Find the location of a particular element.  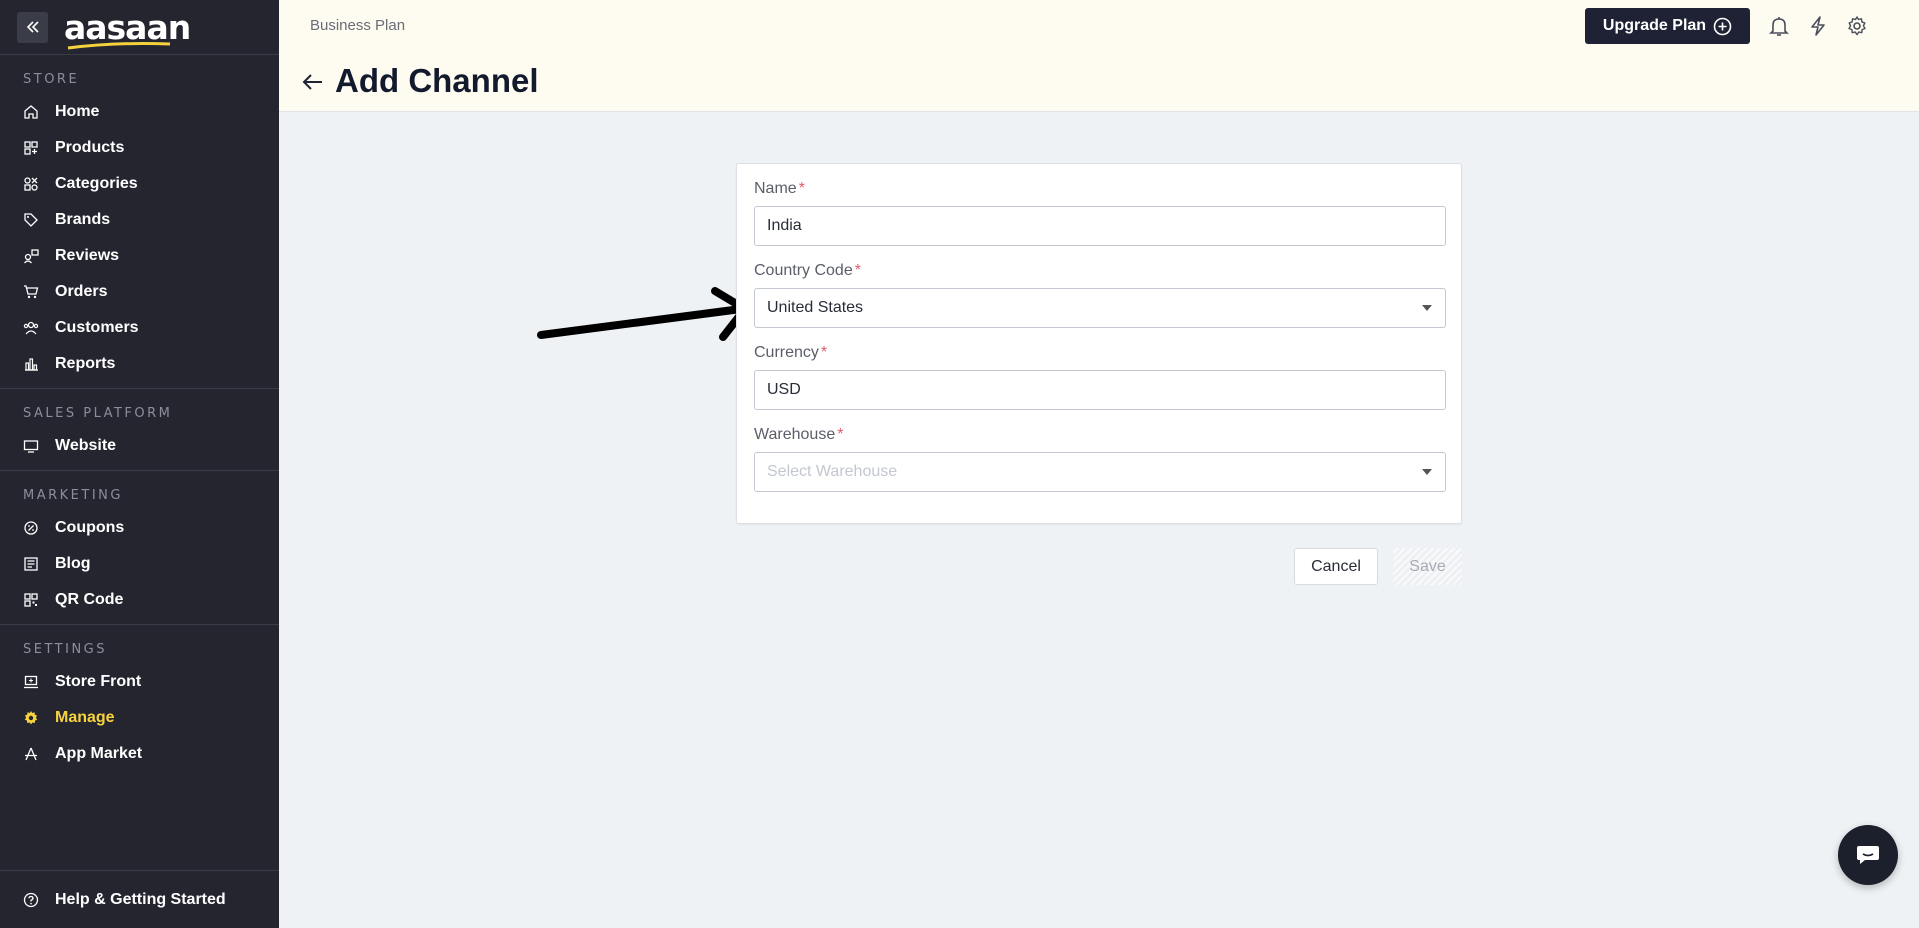

page-title: Add Channel is located at coordinates (437, 80).